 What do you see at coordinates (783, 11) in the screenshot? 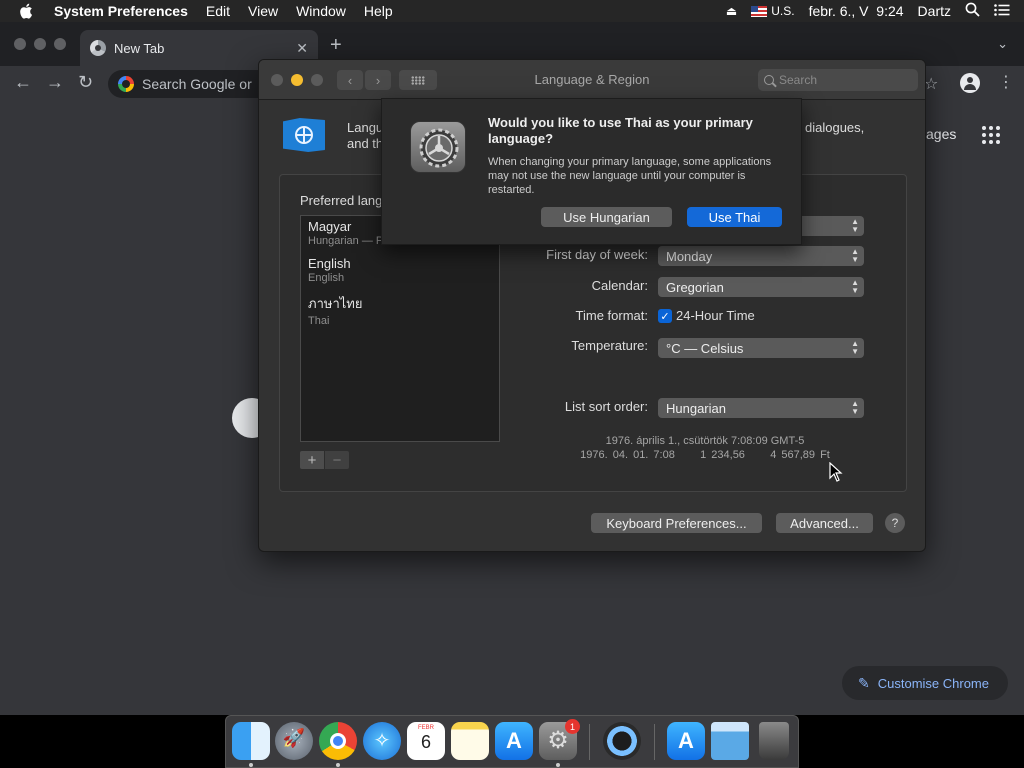
I see `input-source-label: U.S.` at bounding box center [783, 11].